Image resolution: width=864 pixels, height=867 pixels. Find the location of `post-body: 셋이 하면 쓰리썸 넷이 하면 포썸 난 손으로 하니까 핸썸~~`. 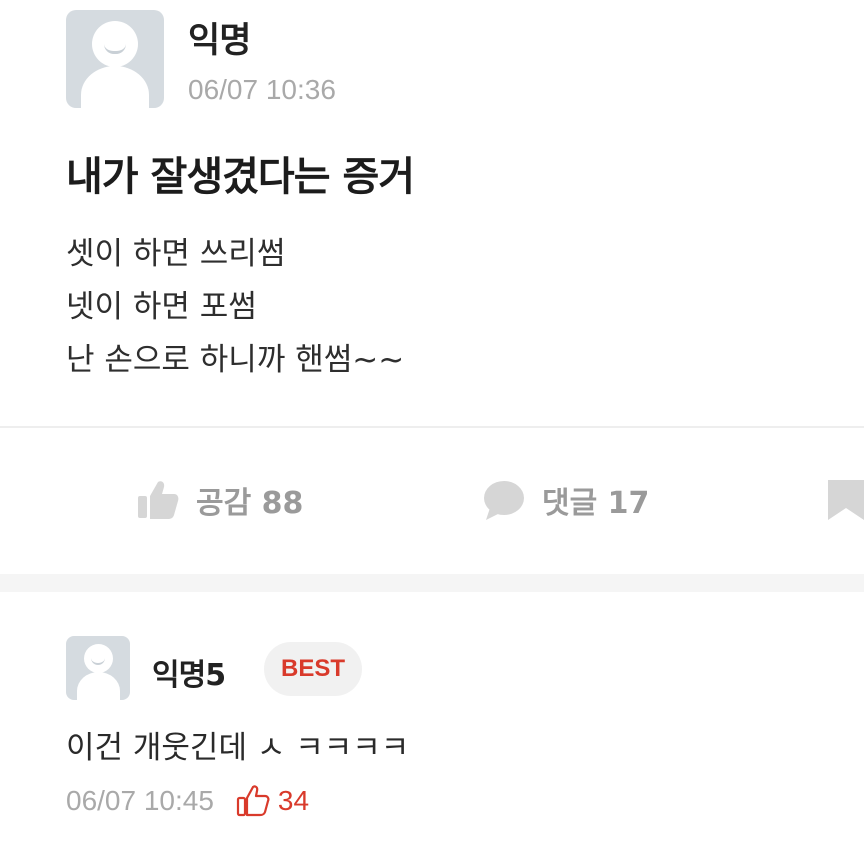

post-body: 셋이 하면 쓰리썸 넷이 하면 포썸 난 손으로 하니까 핸썸~~ is located at coordinates (235, 307).